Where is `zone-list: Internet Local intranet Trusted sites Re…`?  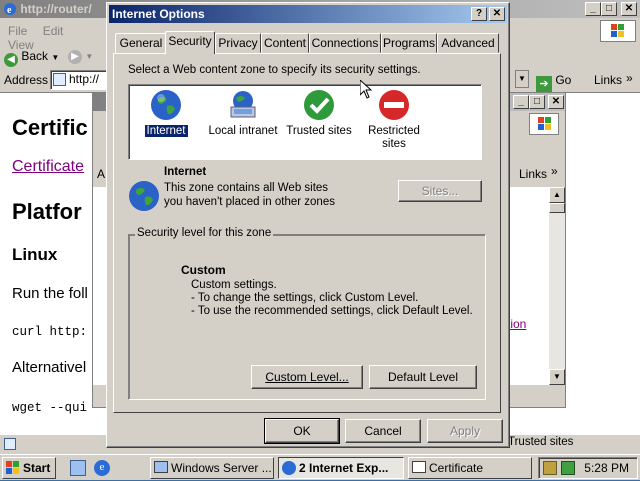 zone-list: Internet Local intranet Trusted sites Re… is located at coordinates (305, 122).